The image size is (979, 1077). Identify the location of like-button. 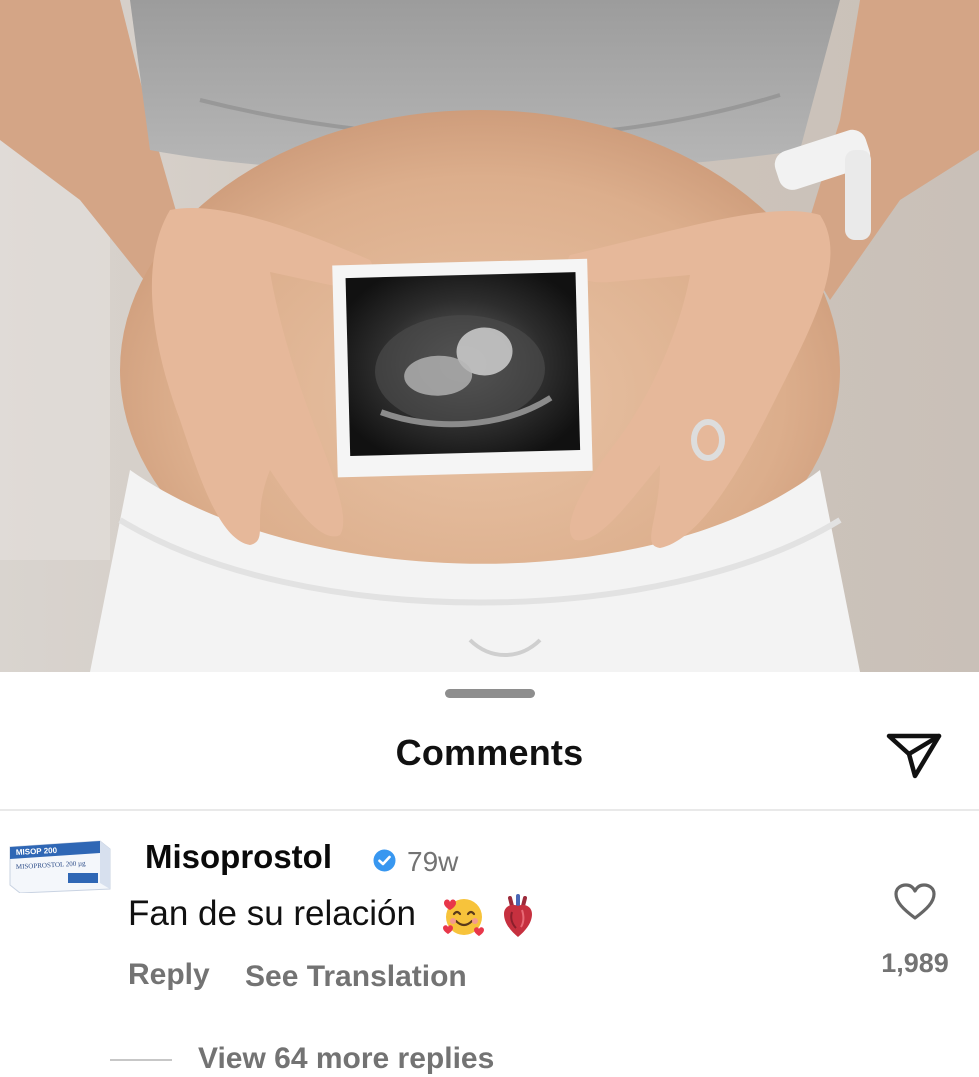
(915, 902).